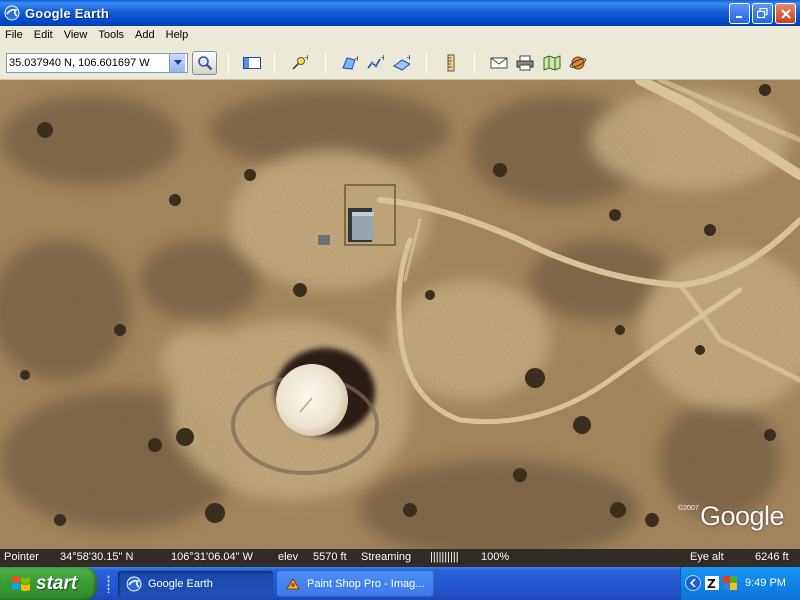  What do you see at coordinates (88, 63) in the screenshot?
I see `coordinates-input` at bounding box center [88, 63].